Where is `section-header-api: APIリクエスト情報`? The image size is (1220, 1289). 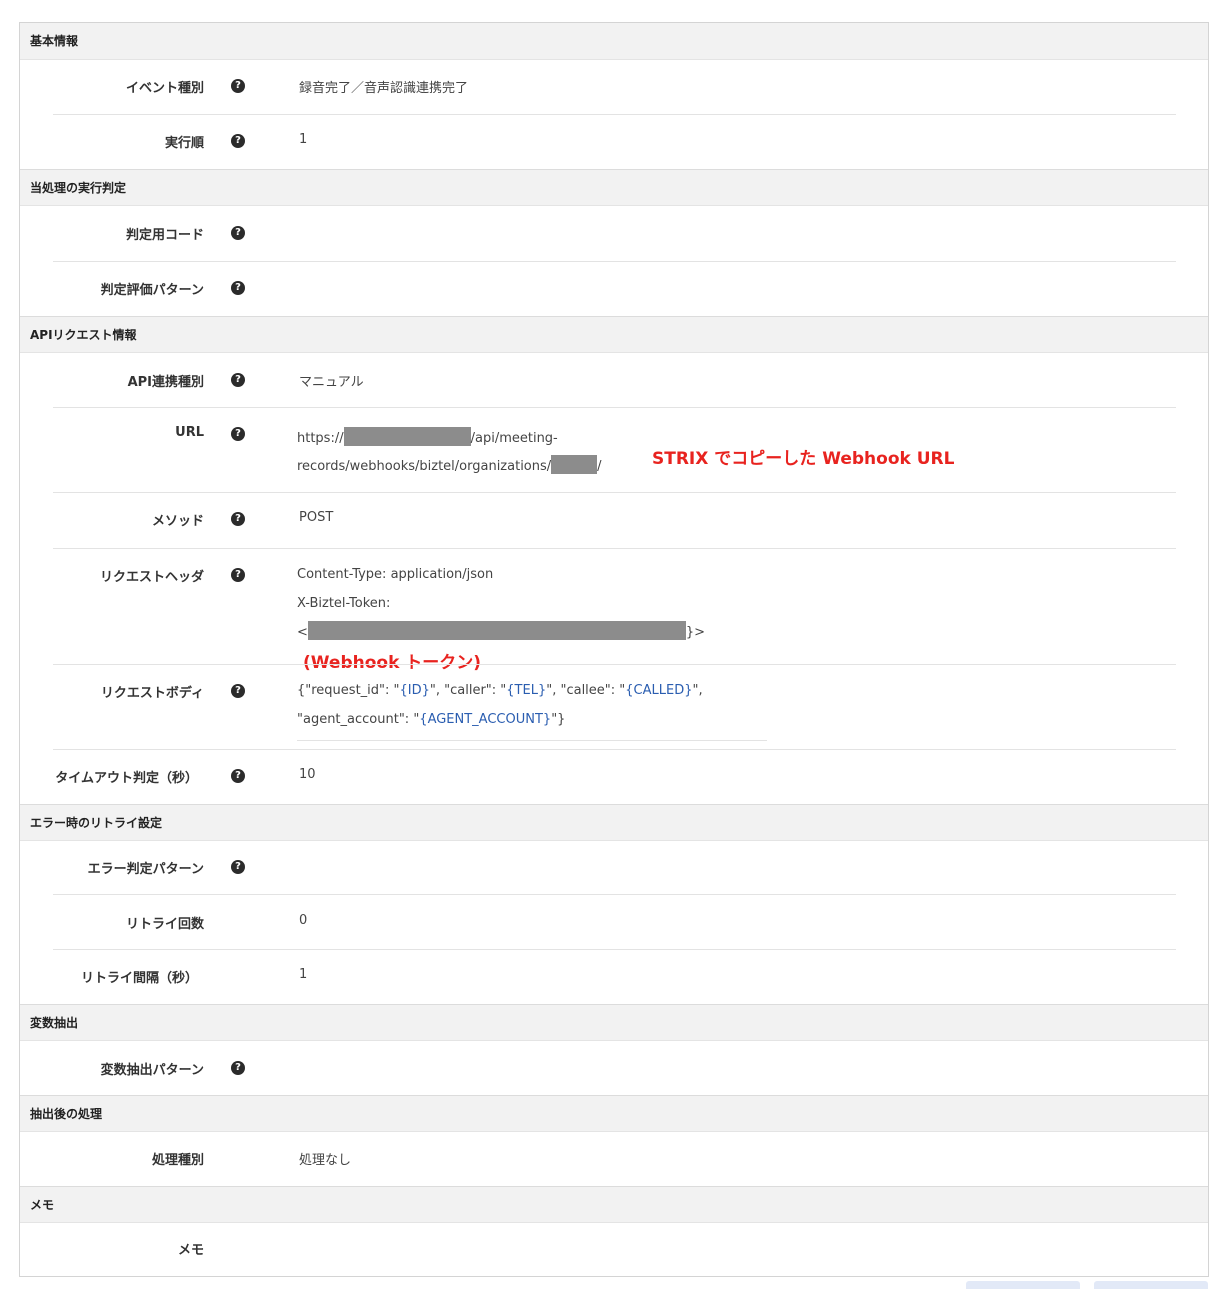
section-header-api: APIリクエスト情報 is located at coordinates (614, 334).